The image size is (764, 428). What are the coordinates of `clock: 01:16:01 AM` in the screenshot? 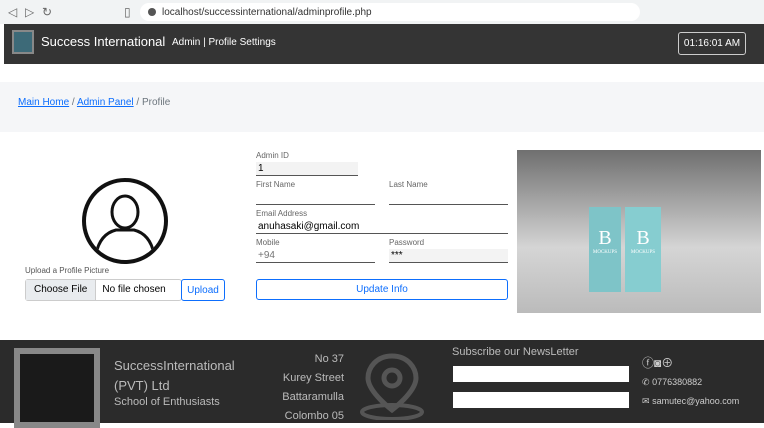 It's located at (712, 43).